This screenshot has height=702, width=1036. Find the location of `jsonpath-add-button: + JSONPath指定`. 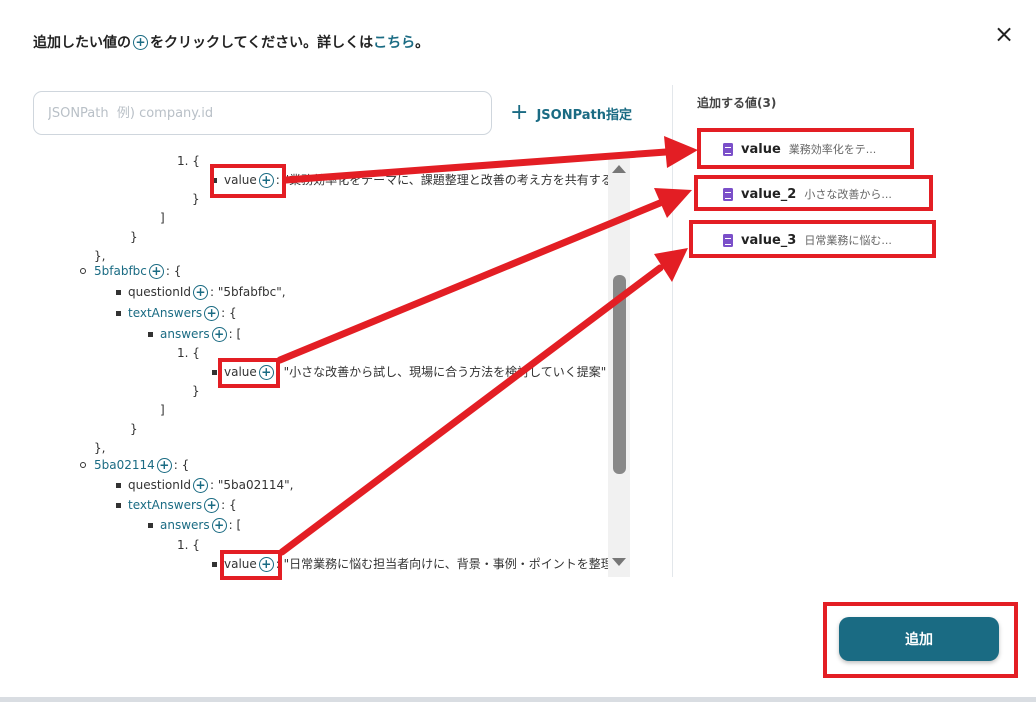

jsonpath-add-button: + JSONPath指定 is located at coordinates (571, 113).